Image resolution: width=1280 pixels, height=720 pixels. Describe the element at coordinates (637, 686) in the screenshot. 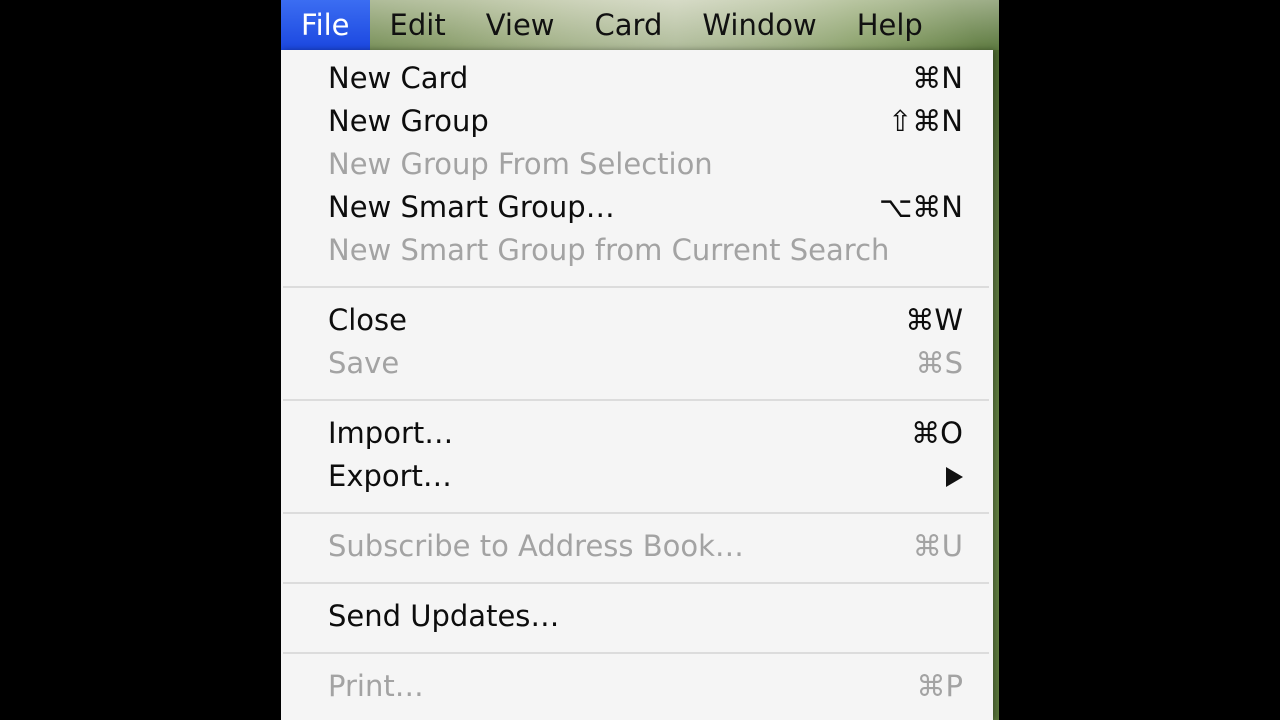

I see `menu-item-print: Print… ⌘P` at that location.